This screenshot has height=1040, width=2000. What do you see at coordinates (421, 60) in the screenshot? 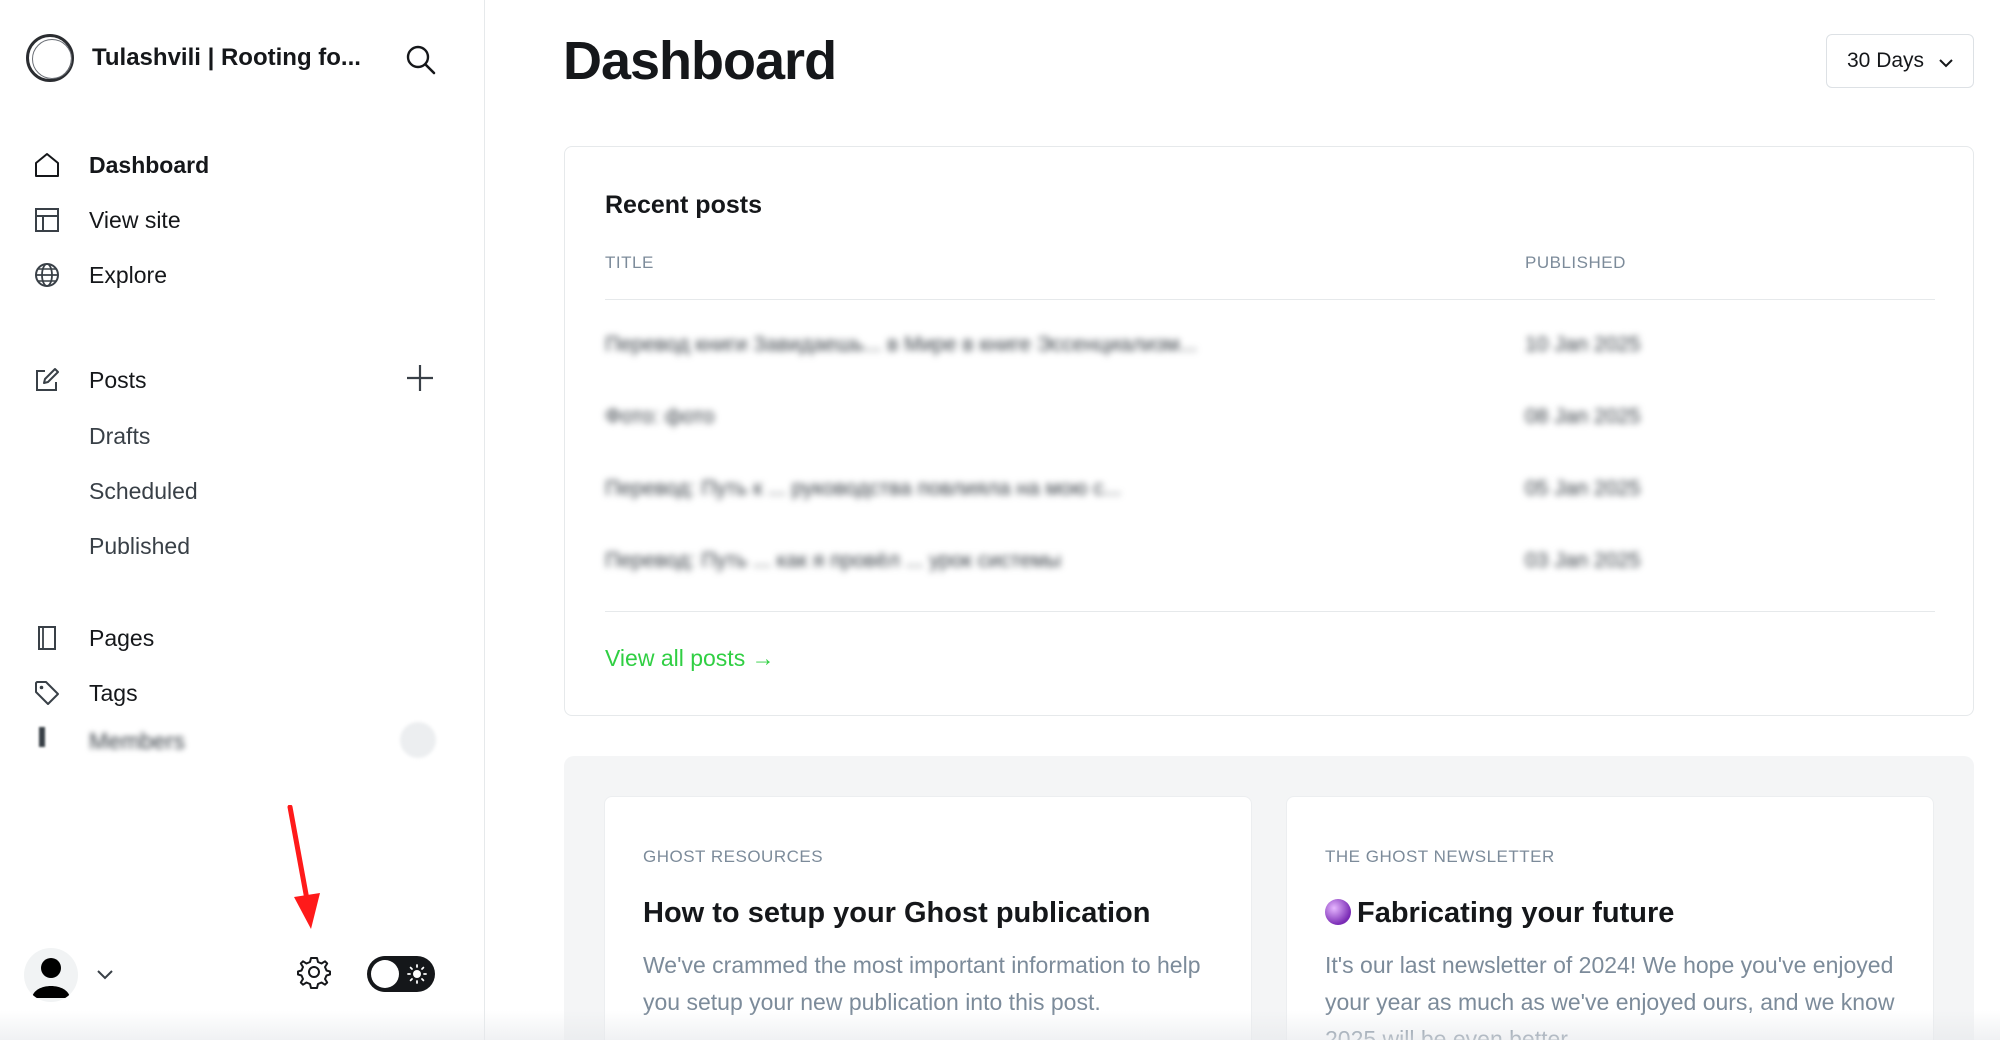
I see `search-icon` at bounding box center [421, 60].